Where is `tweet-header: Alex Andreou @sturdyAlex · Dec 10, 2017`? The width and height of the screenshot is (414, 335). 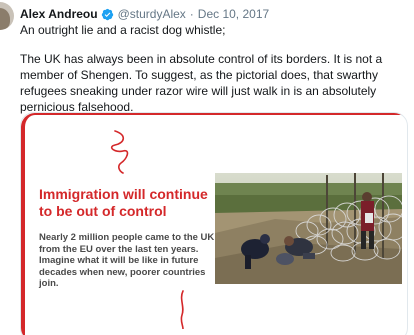 tweet-header: Alex Andreou @sturdyAlex · Dec 10, 2017 is located at coordinates (144, 14).